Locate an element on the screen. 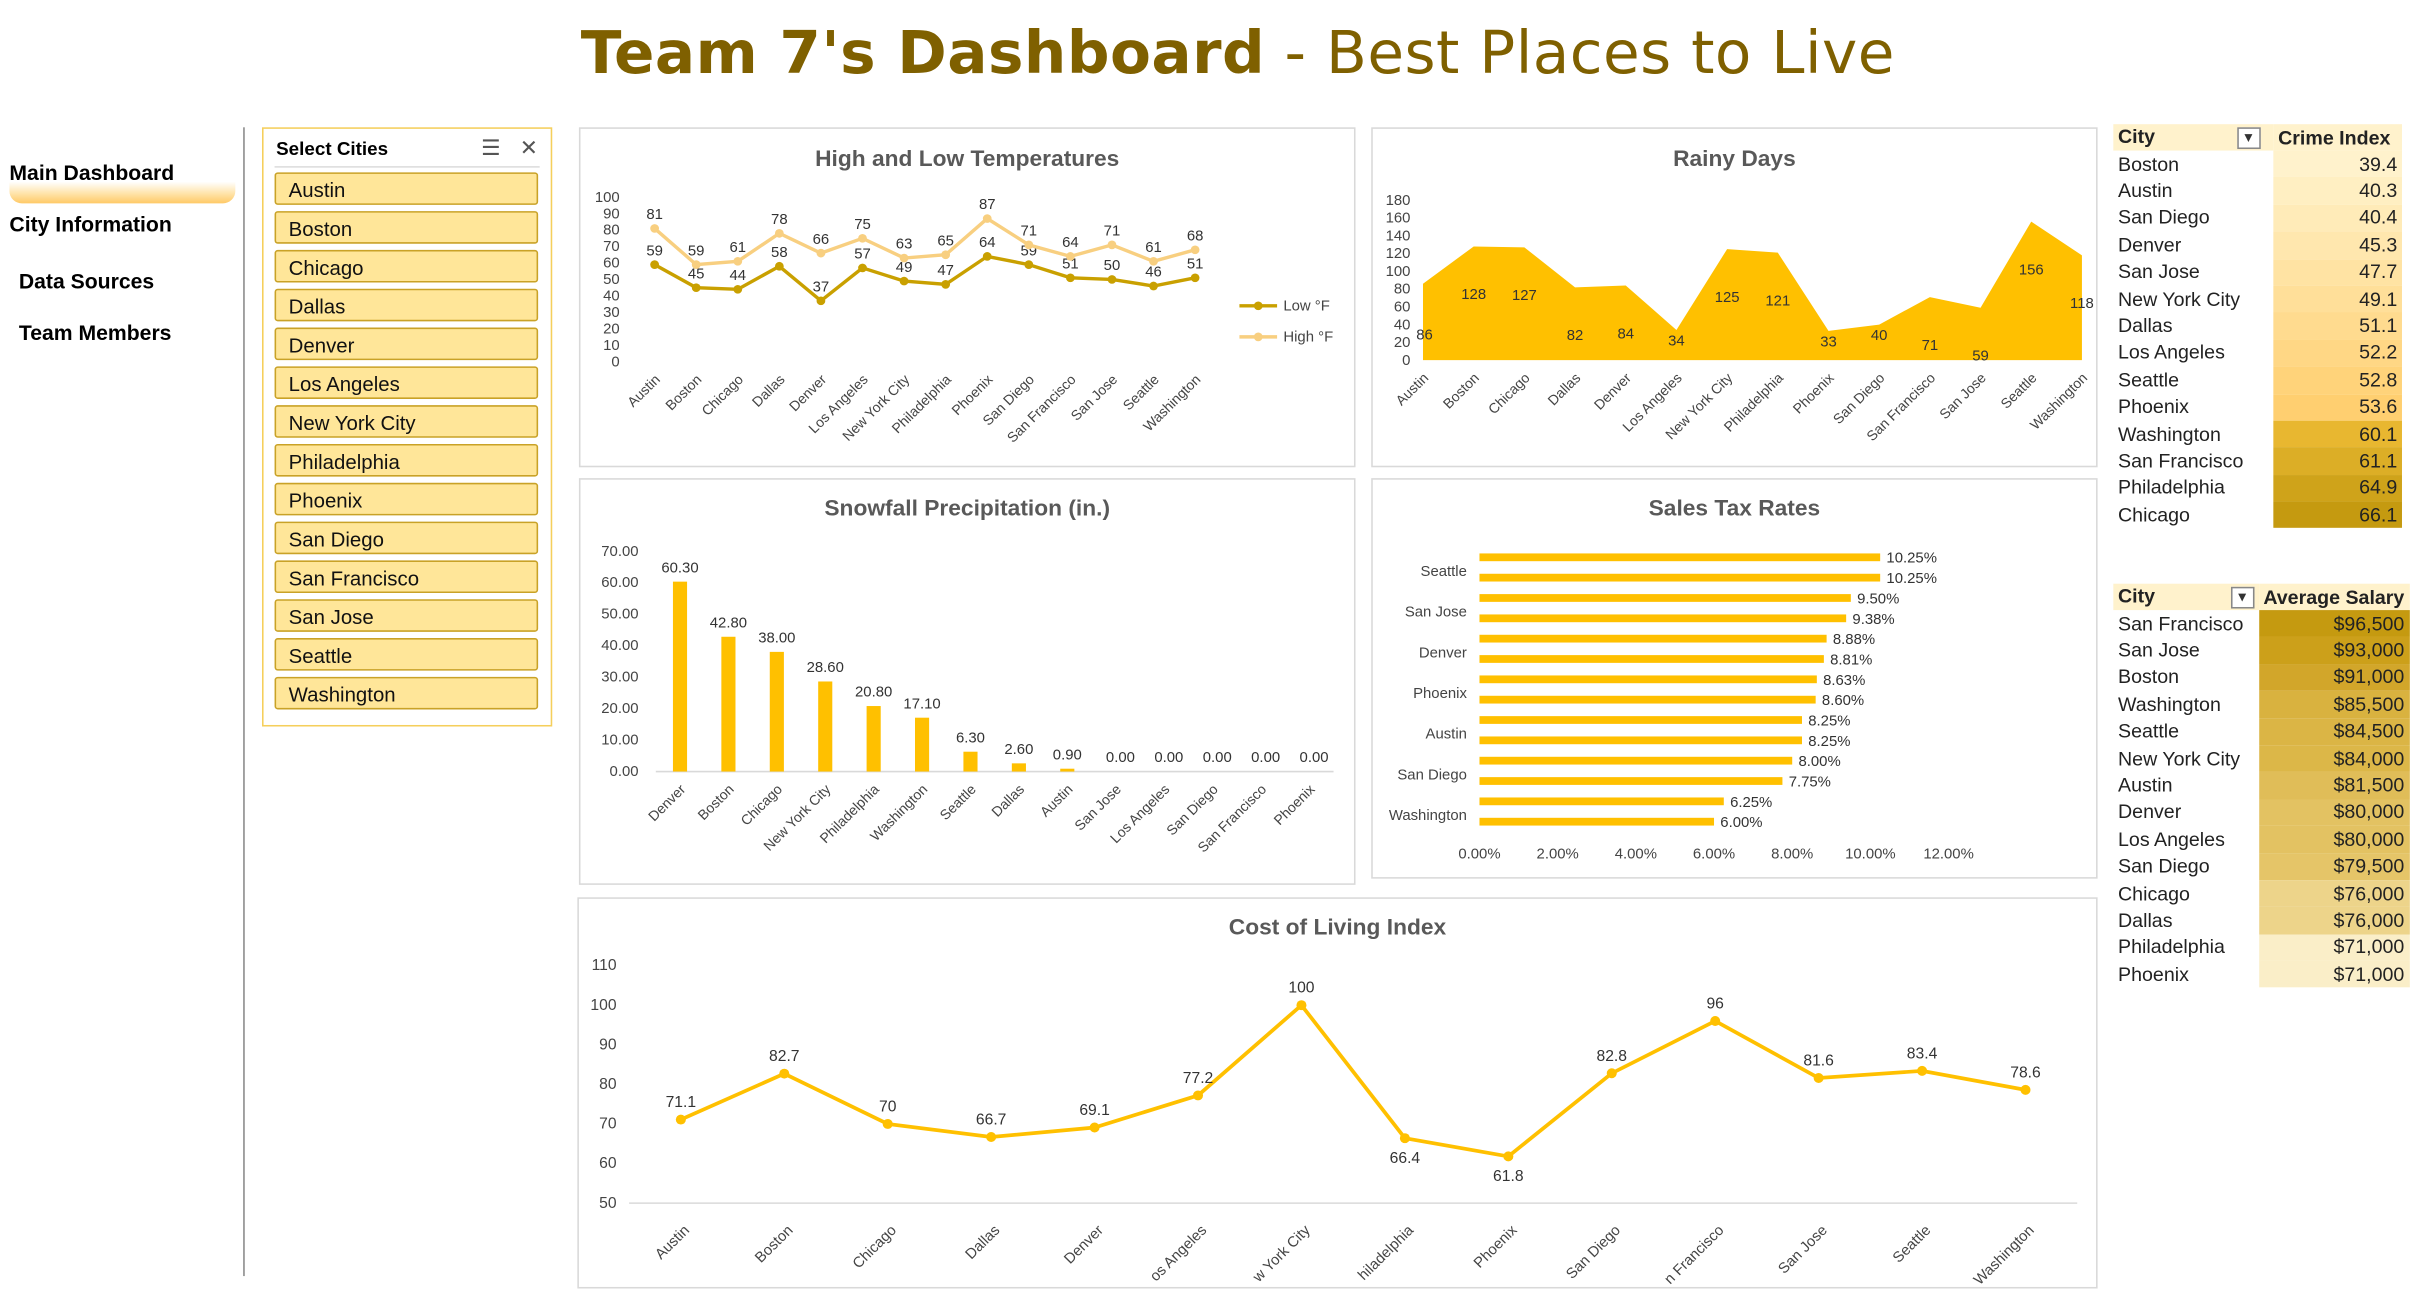 Image resolution: width=2435 pixels, height=1289 pixels. nav-team-members: Team Members is located at coordinates (95, 332).